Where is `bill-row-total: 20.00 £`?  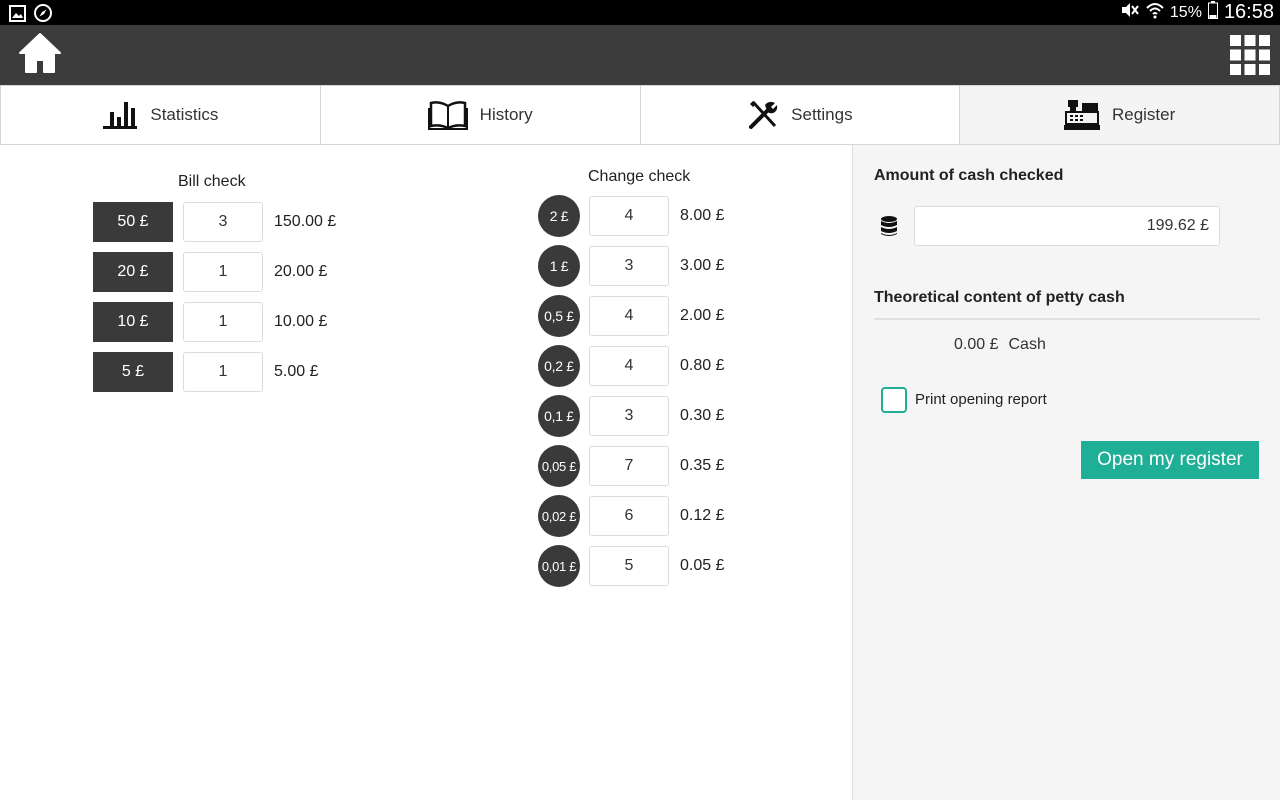 bill-row-total: 20.00 £ is located at coordinates (301, 271).